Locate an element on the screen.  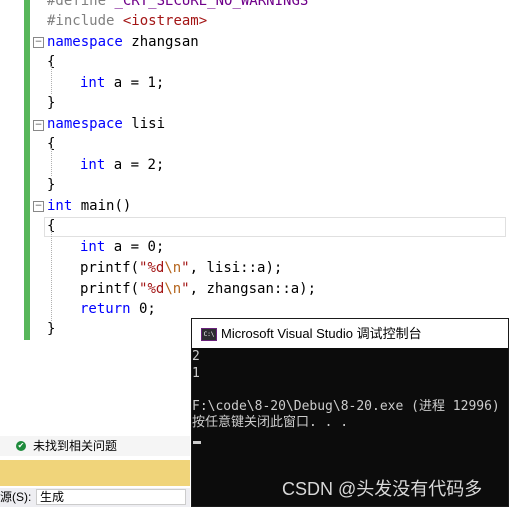
current-line-highlight is located at coordinates (275, 227).